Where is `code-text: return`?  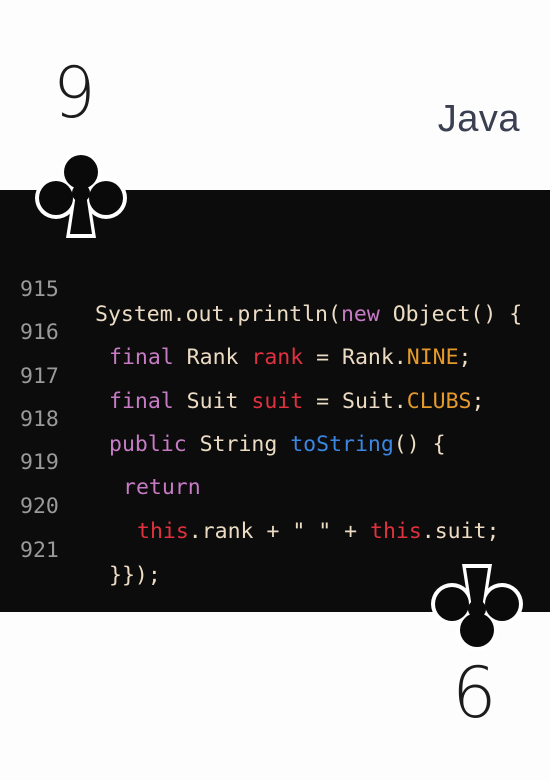 code-text: return is located at coordinates (162, 487).